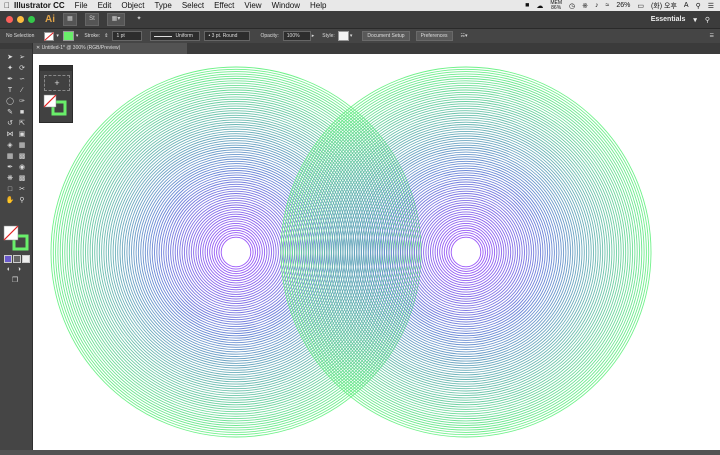  Describe the element at coordinates (19, 269) in the screenshot. I see `draw-behind-icon: ◑` at that location.